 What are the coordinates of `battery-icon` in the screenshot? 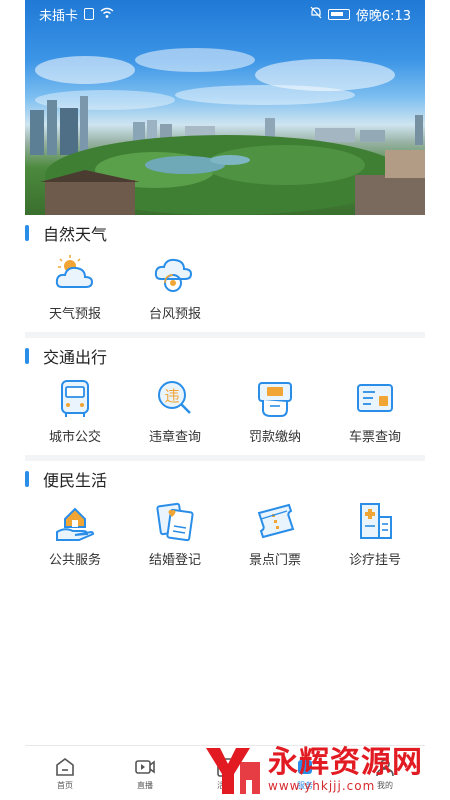 It's located at (338, 14).